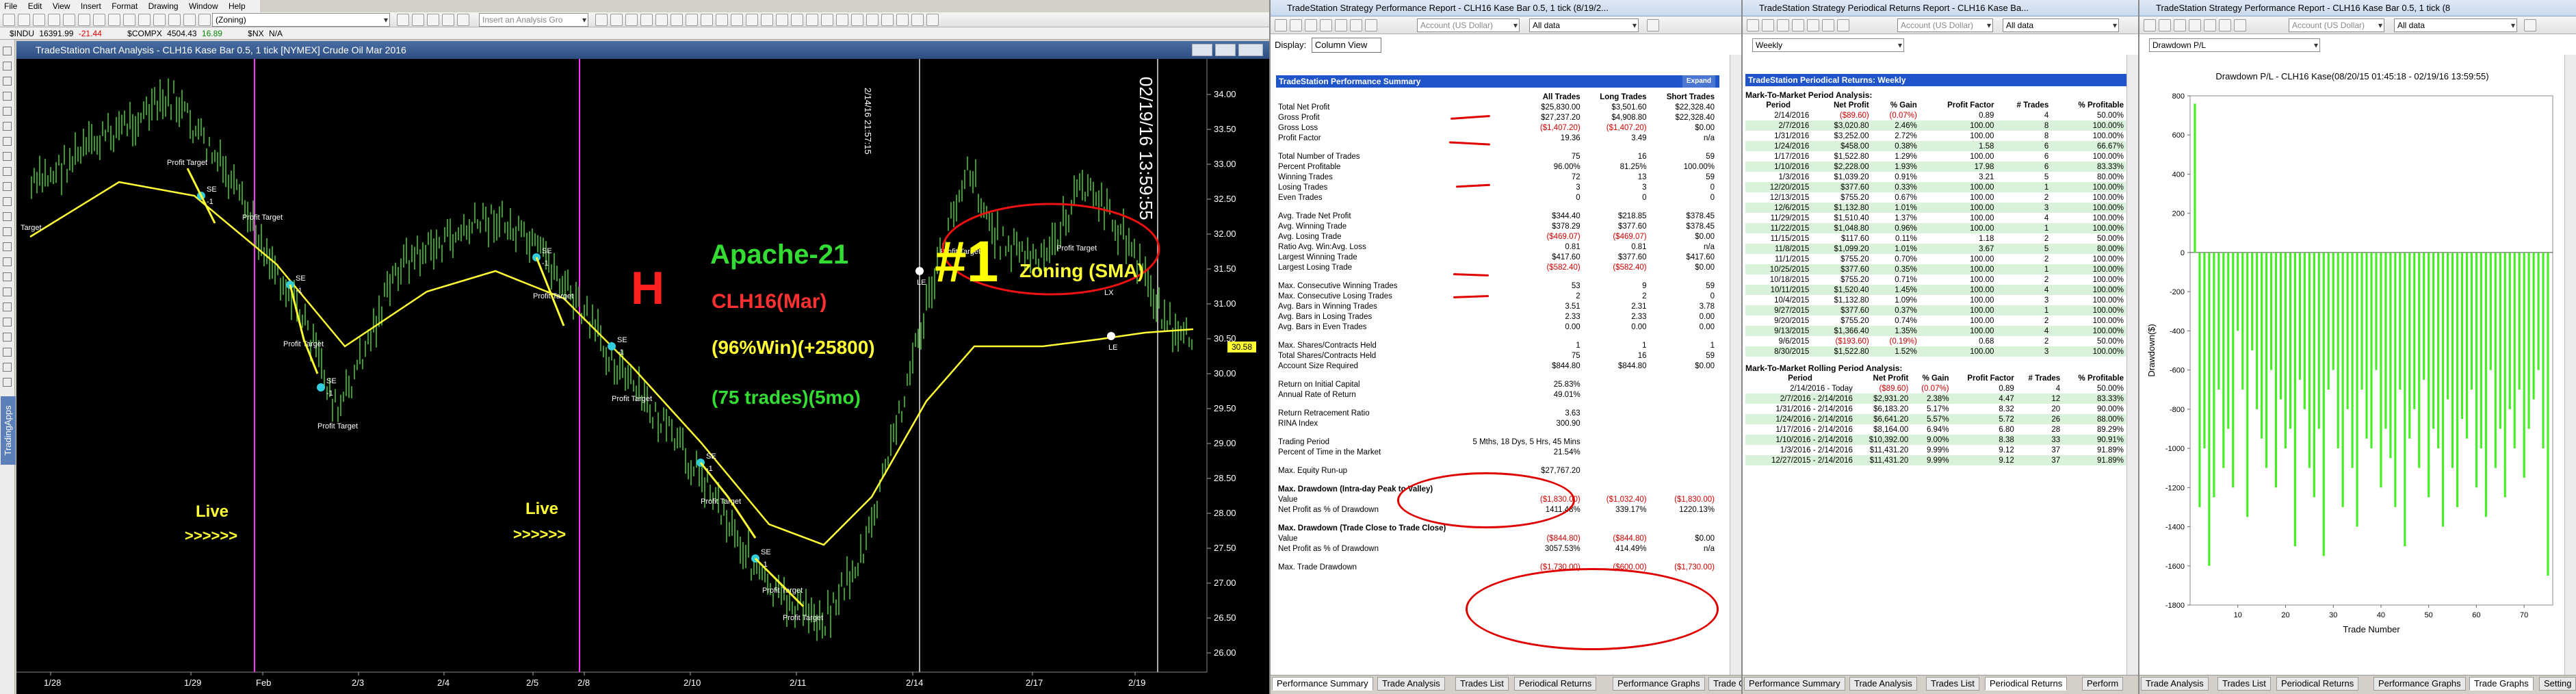 The height and width of the screenshot is (694, 2576). Describe the element at coordinates (1935, 177) in the screenshot. I see `table-row: 1/3/2016 $1,039.20 0.91% 3.21 5 80.00%` at that location.